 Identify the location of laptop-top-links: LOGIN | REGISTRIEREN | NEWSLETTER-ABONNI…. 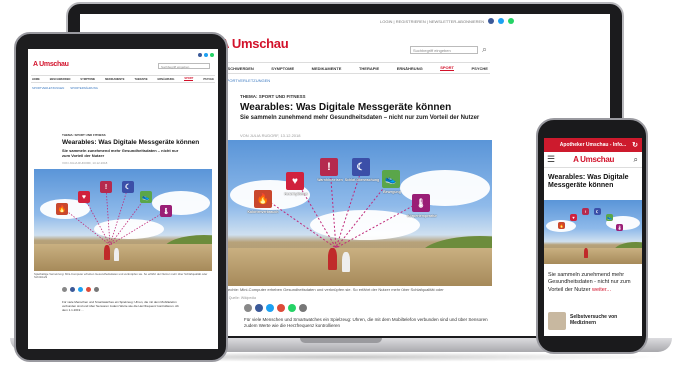
(447, 21).